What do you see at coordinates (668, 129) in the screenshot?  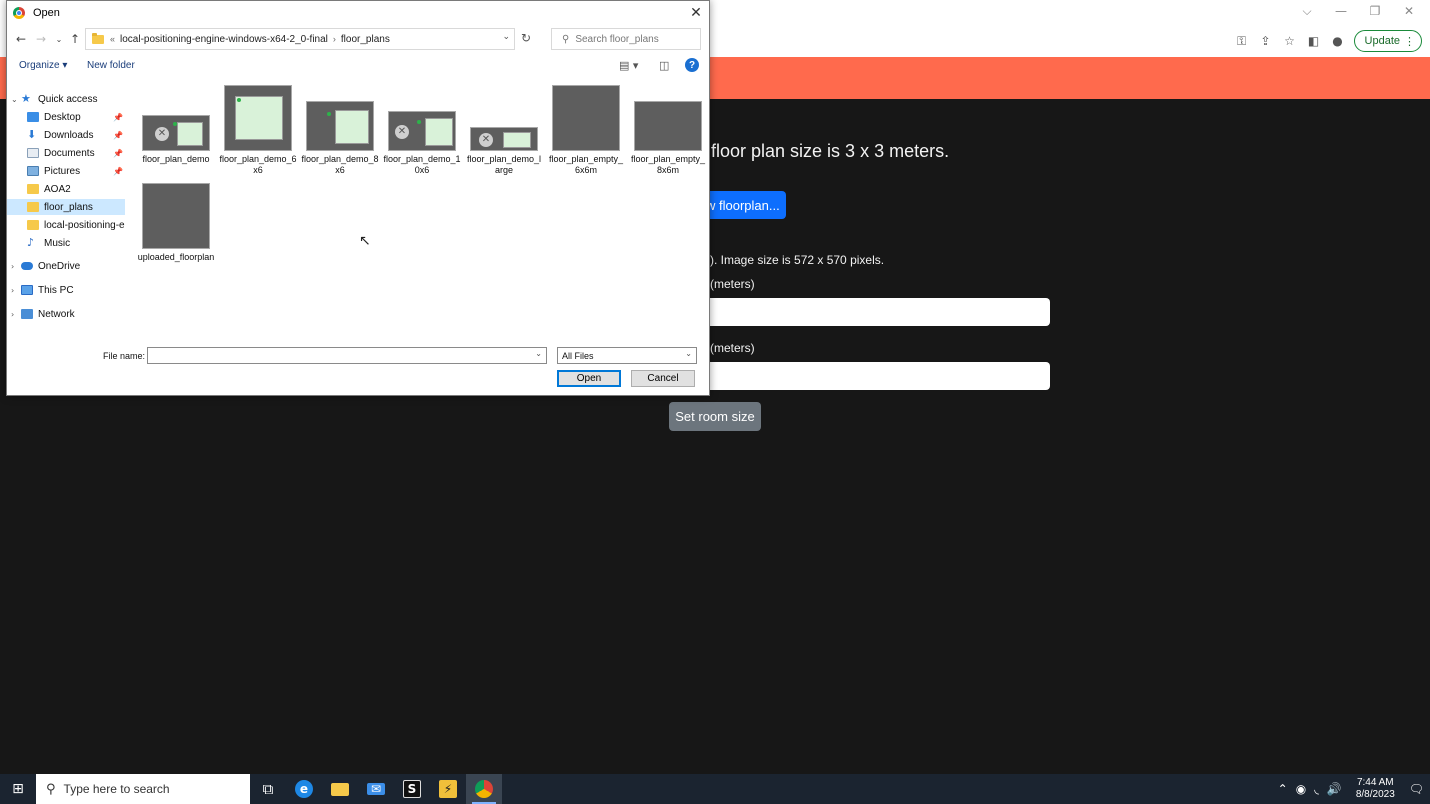 I see `file-item: floor_plan_empty_8x6m` at bounding box center [668, 129].